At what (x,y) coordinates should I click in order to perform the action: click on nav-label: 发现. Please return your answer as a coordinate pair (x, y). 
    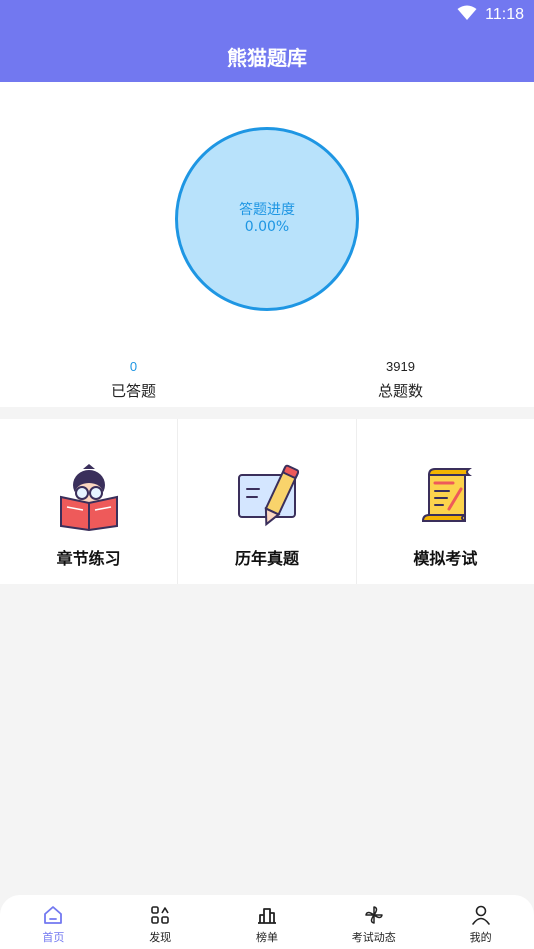
    Looking at the image, I should click on (160, 937).